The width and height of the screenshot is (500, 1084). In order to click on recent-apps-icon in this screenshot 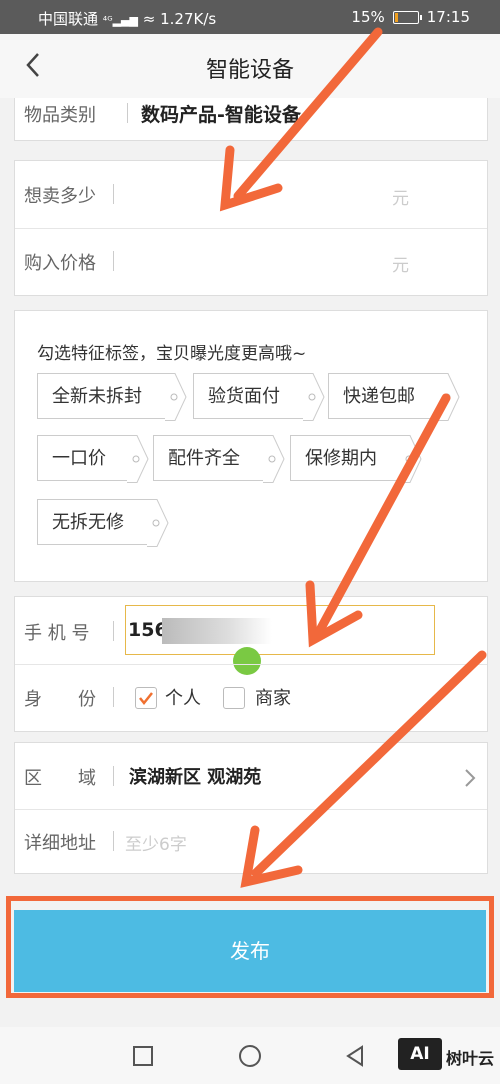, I will do `click(143, 1056)`.